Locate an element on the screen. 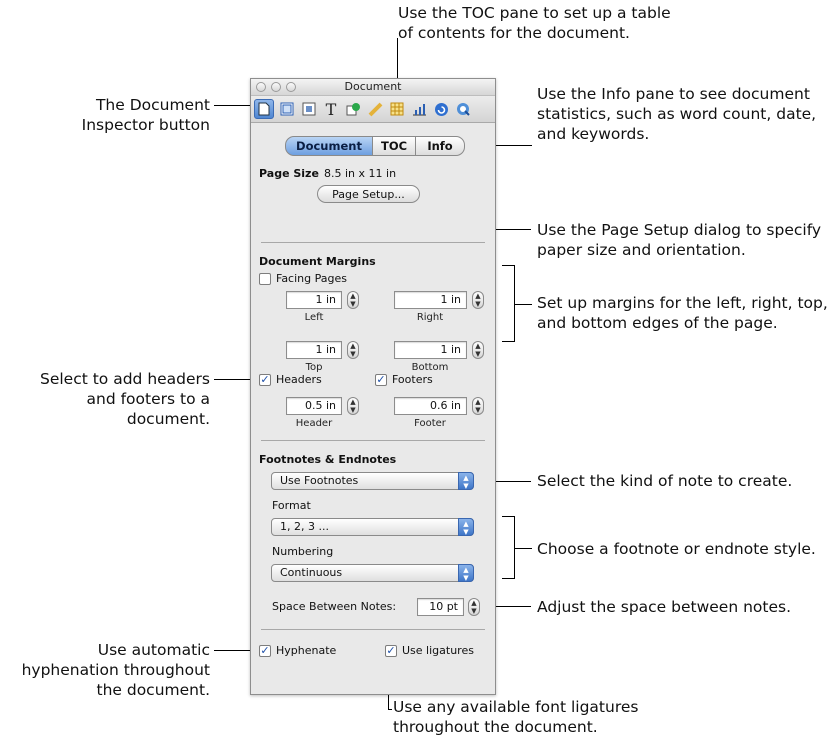 The height and width of the screenshot is (742, 837). right-margin-field: 1 in is located at coordinates (430, 300).